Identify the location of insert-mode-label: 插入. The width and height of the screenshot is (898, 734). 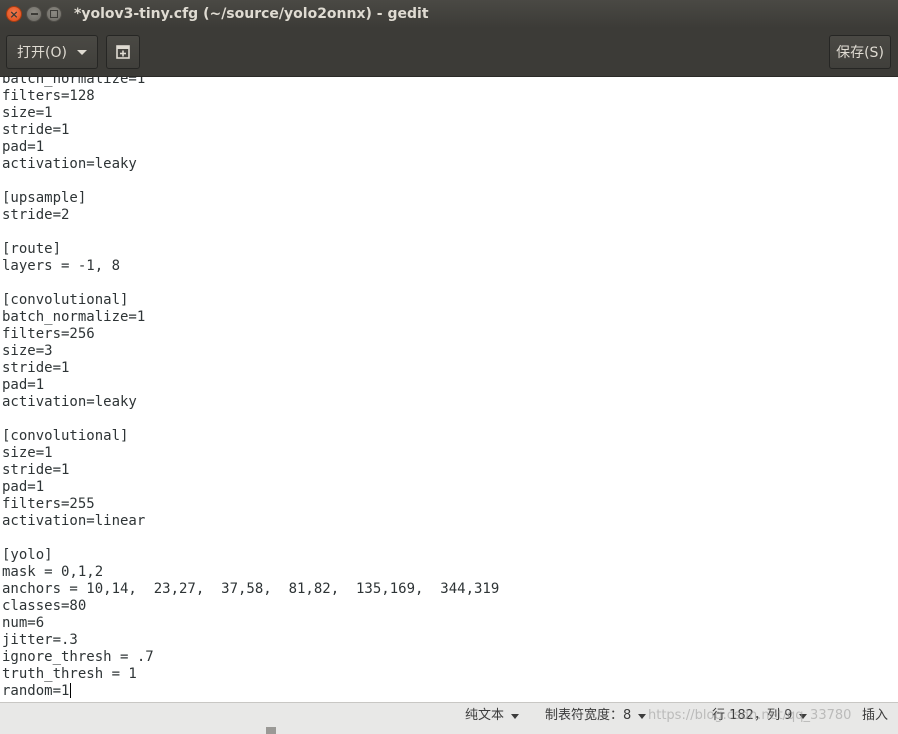
(875, 715).